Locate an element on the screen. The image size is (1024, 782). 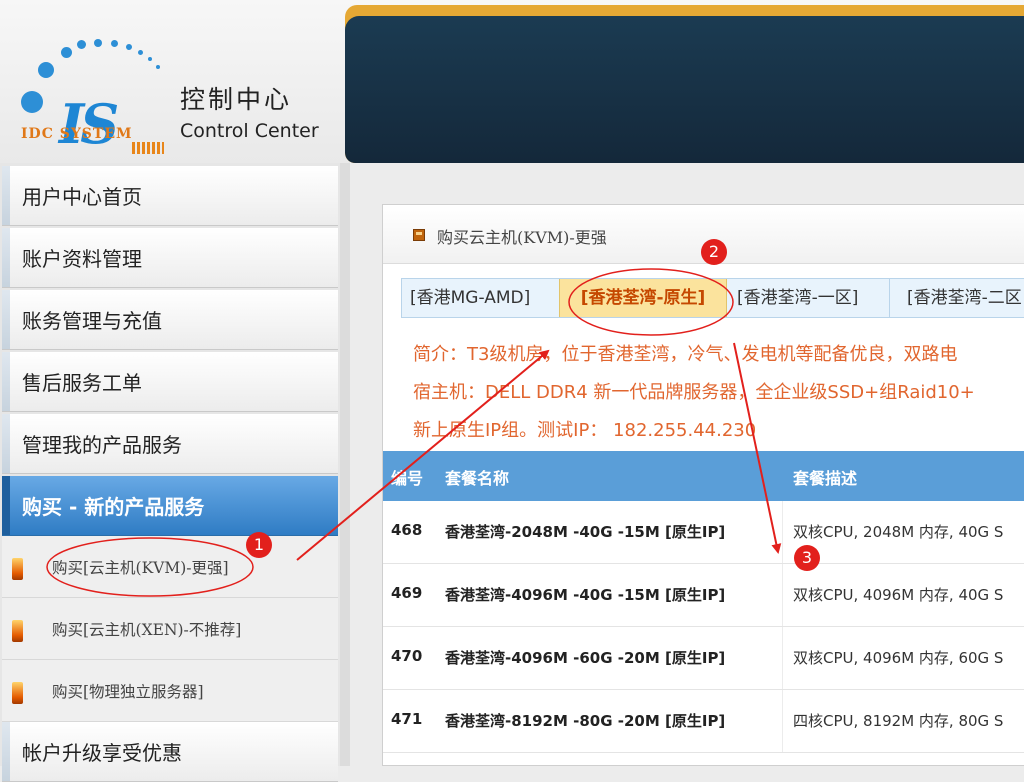
plan-name: 香港荃湾-4096M -40G -15M [原生IP] is located at coordinates (585, 594).